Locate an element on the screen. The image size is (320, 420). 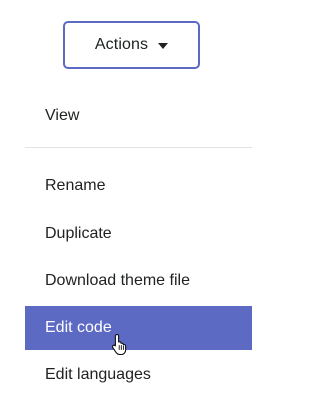
menu-item-edit-code: Edit code is located at coordinates (138, 328).